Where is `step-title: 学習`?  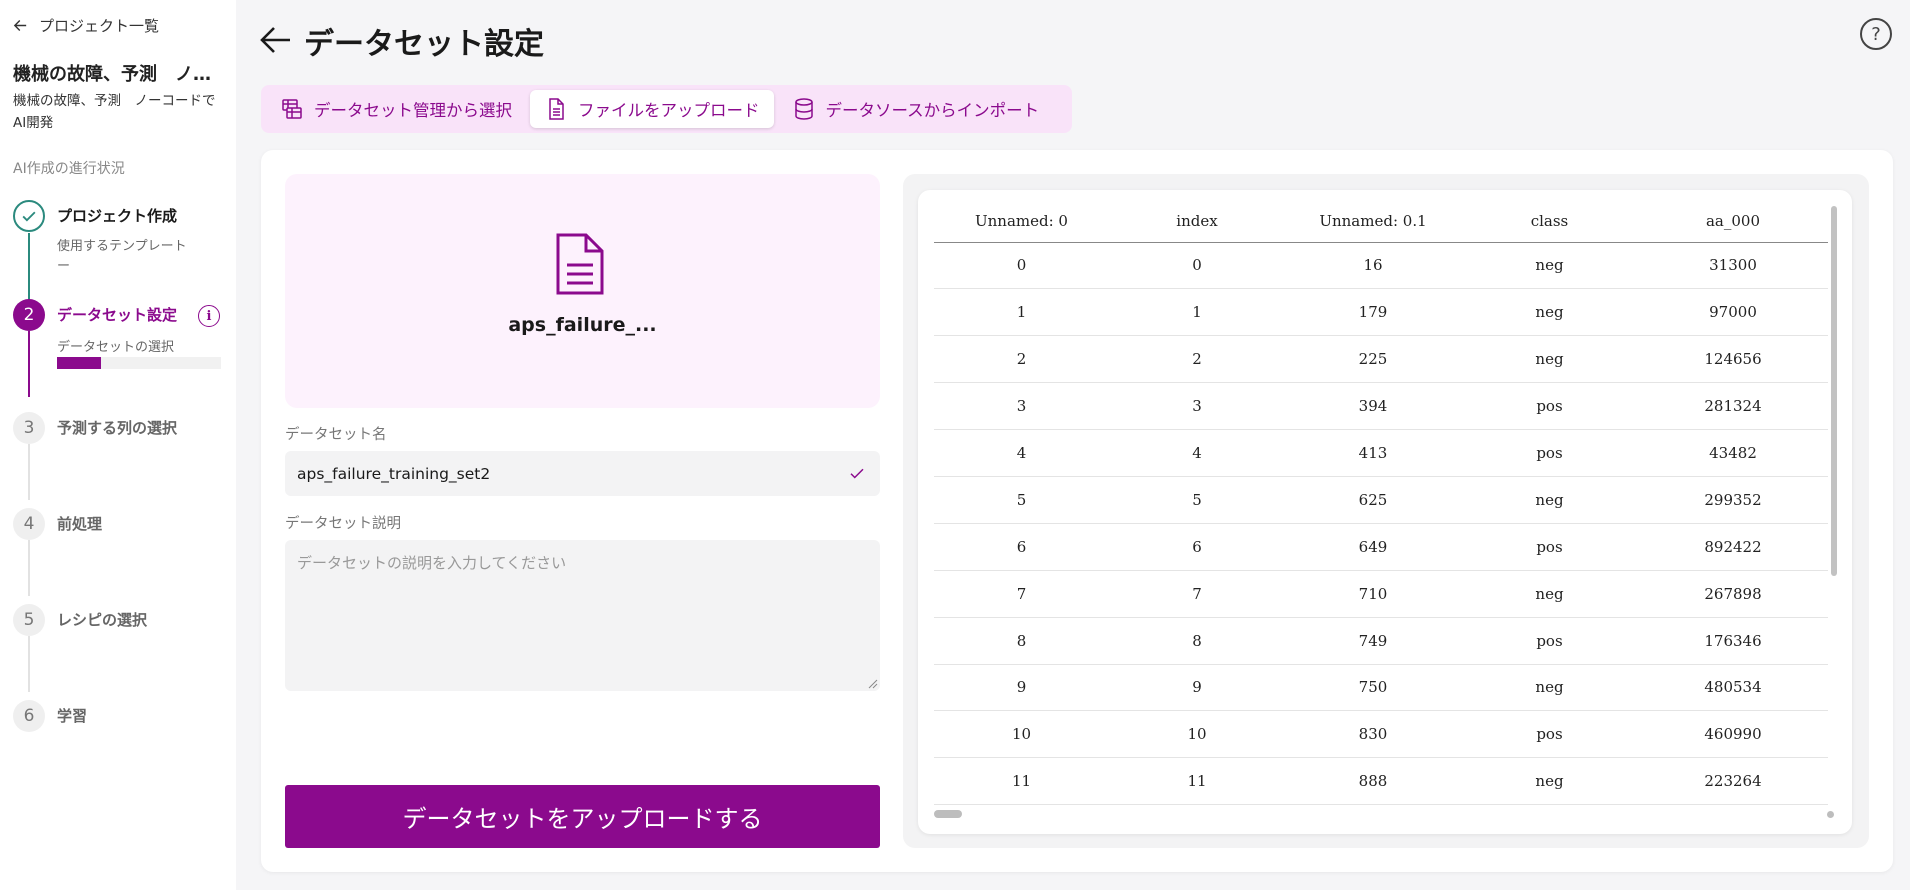
step-title: 学習 is located at coordinates (72, 716).